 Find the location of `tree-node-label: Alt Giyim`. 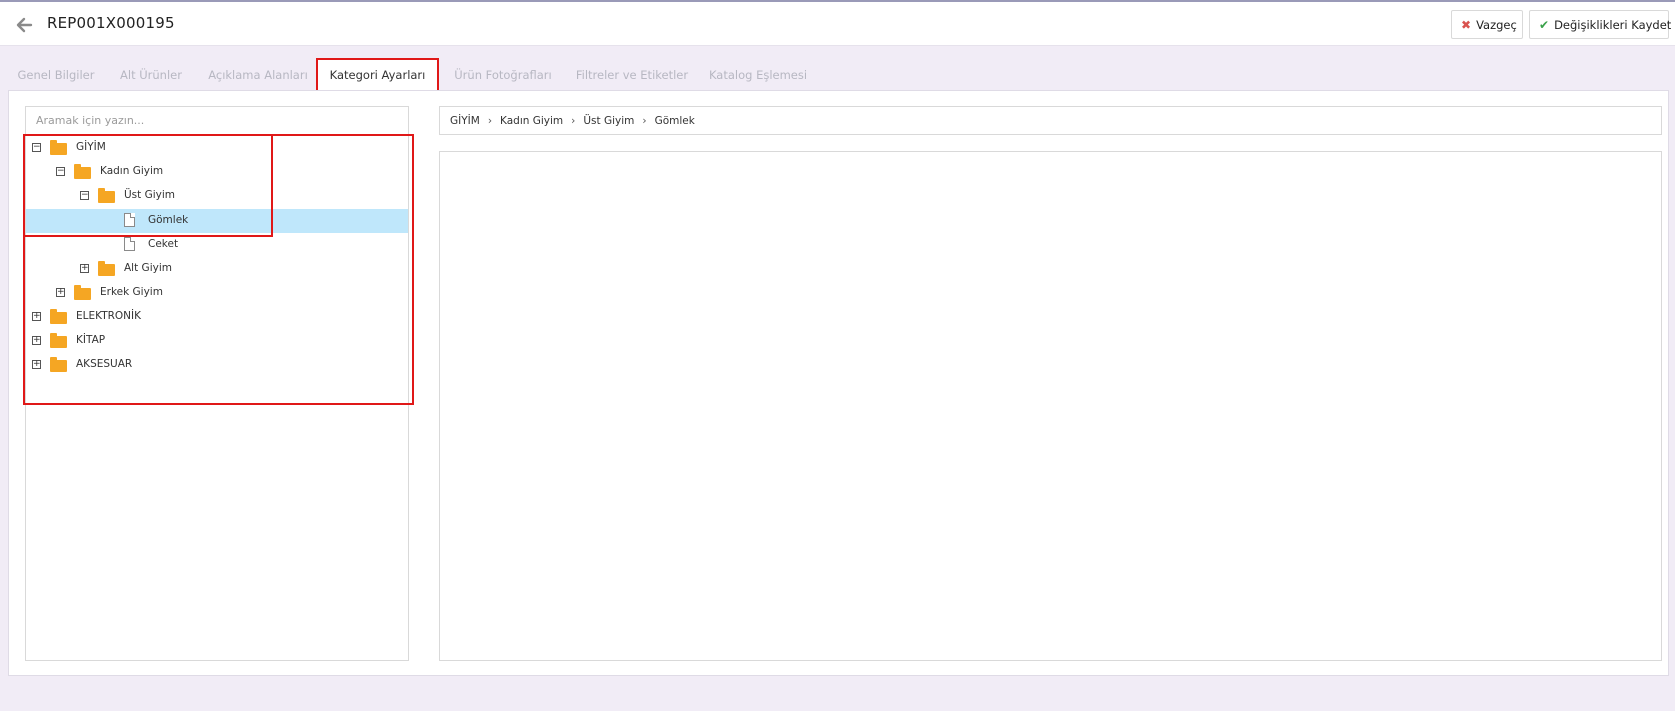

tree-node-label: Alt Giyim is located at coordinates (148, 268).